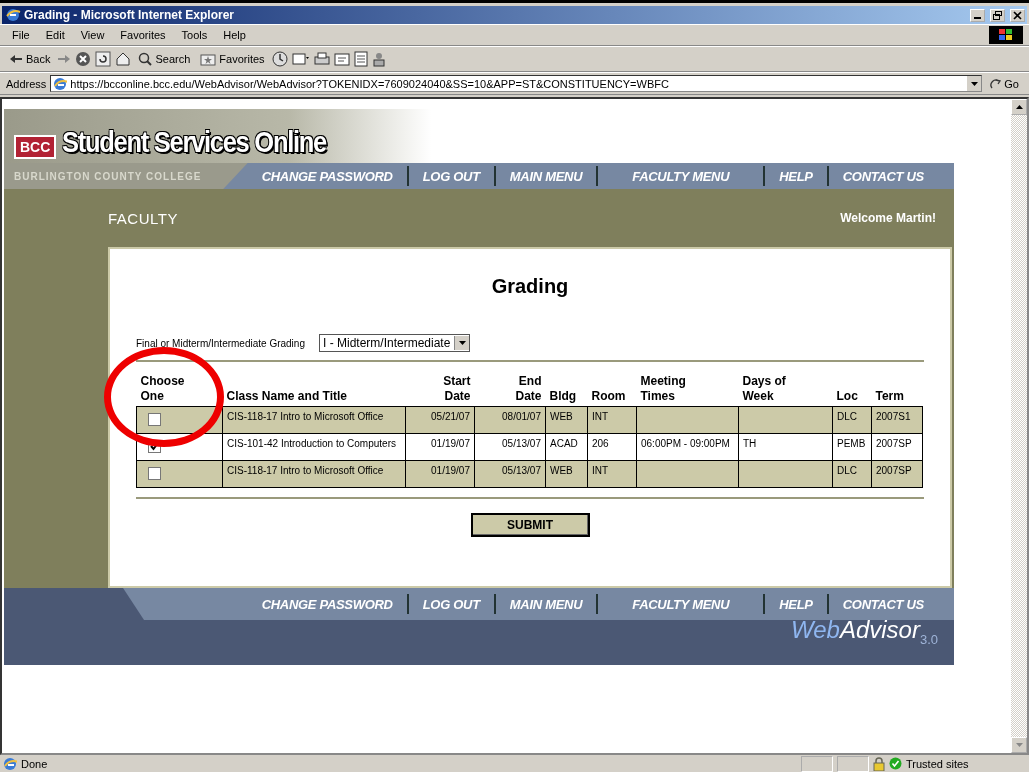  Describe the element at coordinates (232, 59) in the screenshot. I see `favorites-button: Favorites` at that location.